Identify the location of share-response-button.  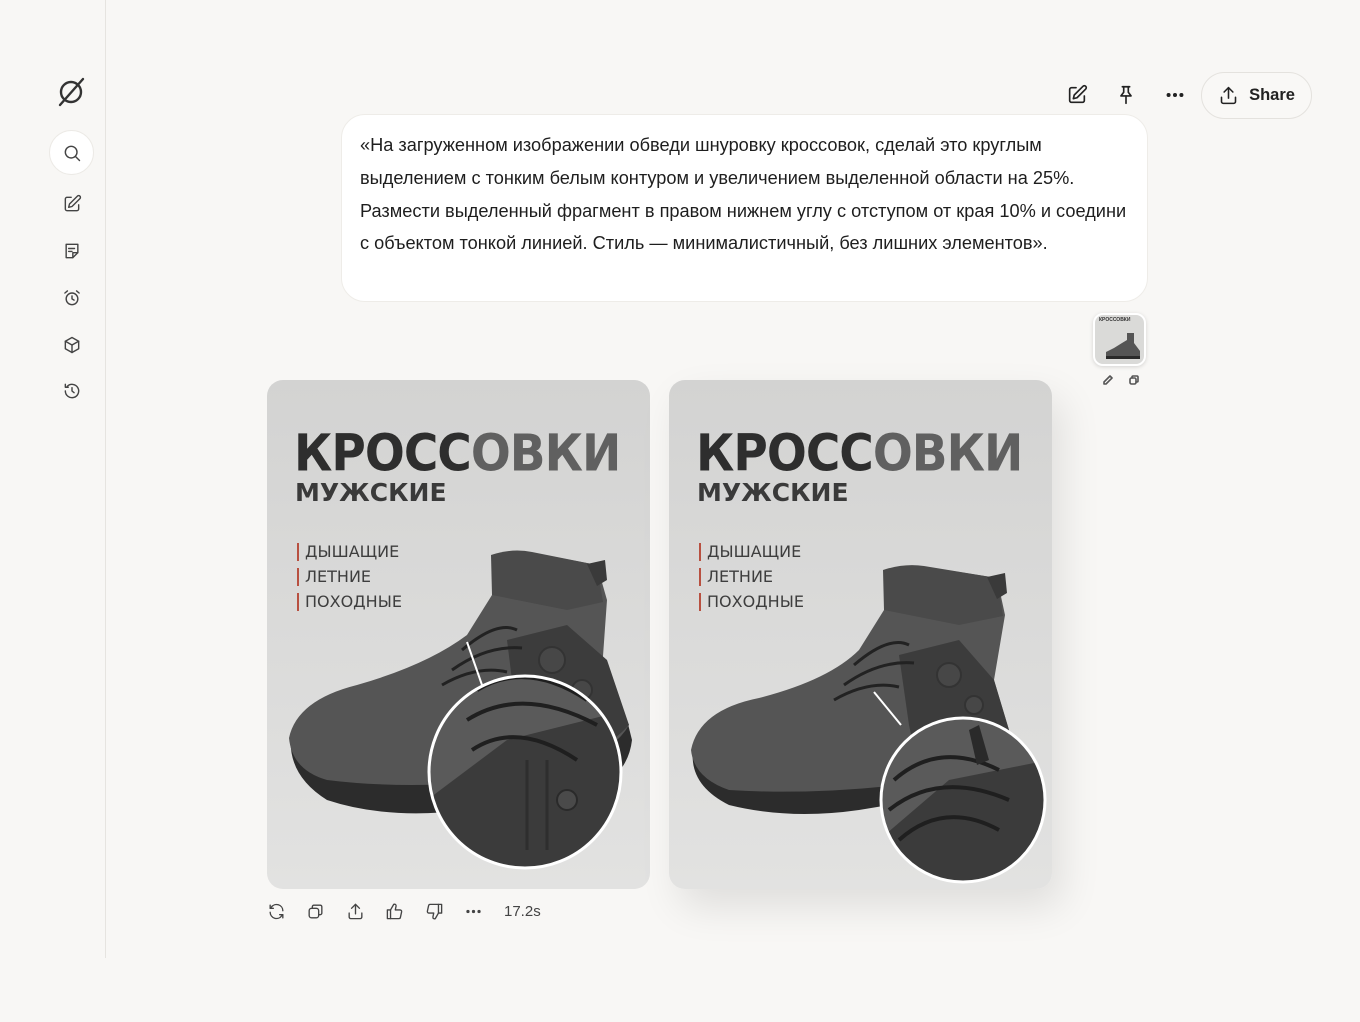
(355, 911).